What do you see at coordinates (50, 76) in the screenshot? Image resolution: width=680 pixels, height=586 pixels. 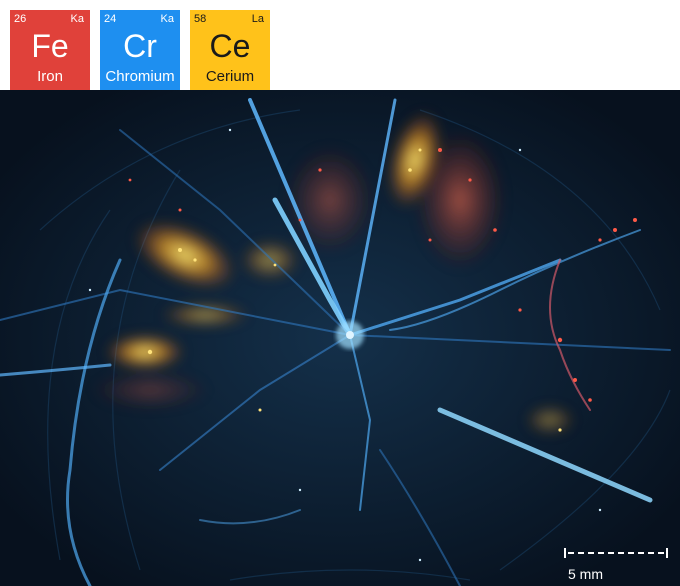 I see `element-name: Iron` at bounding box center [50, 76].